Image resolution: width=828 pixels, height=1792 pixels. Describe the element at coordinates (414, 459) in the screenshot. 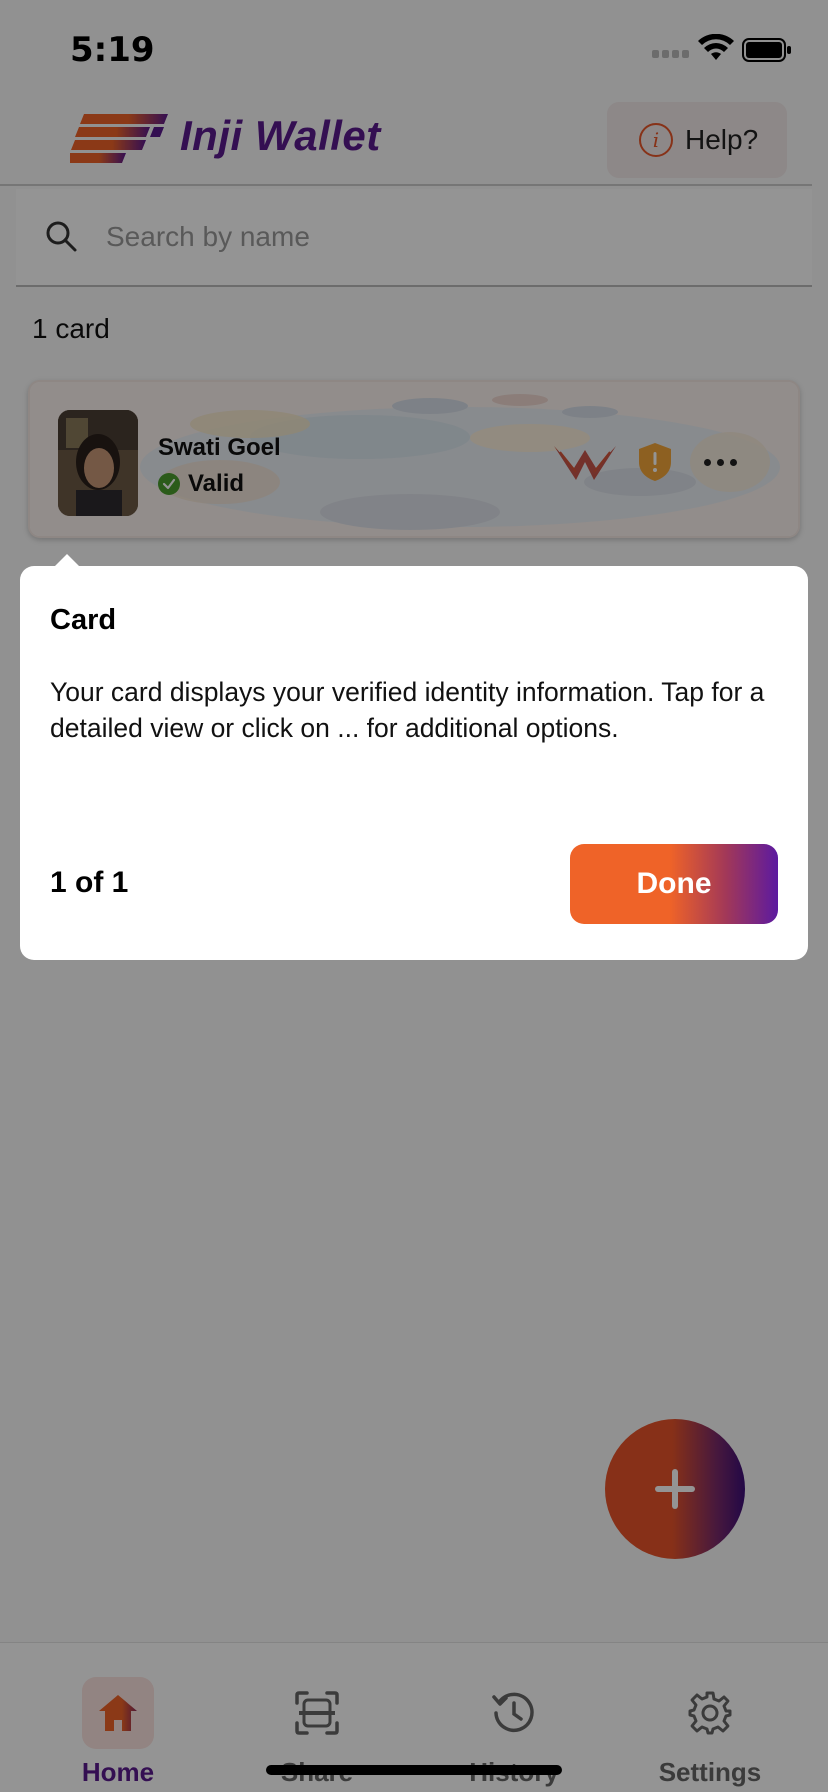

I see `card-highlight` at that location.